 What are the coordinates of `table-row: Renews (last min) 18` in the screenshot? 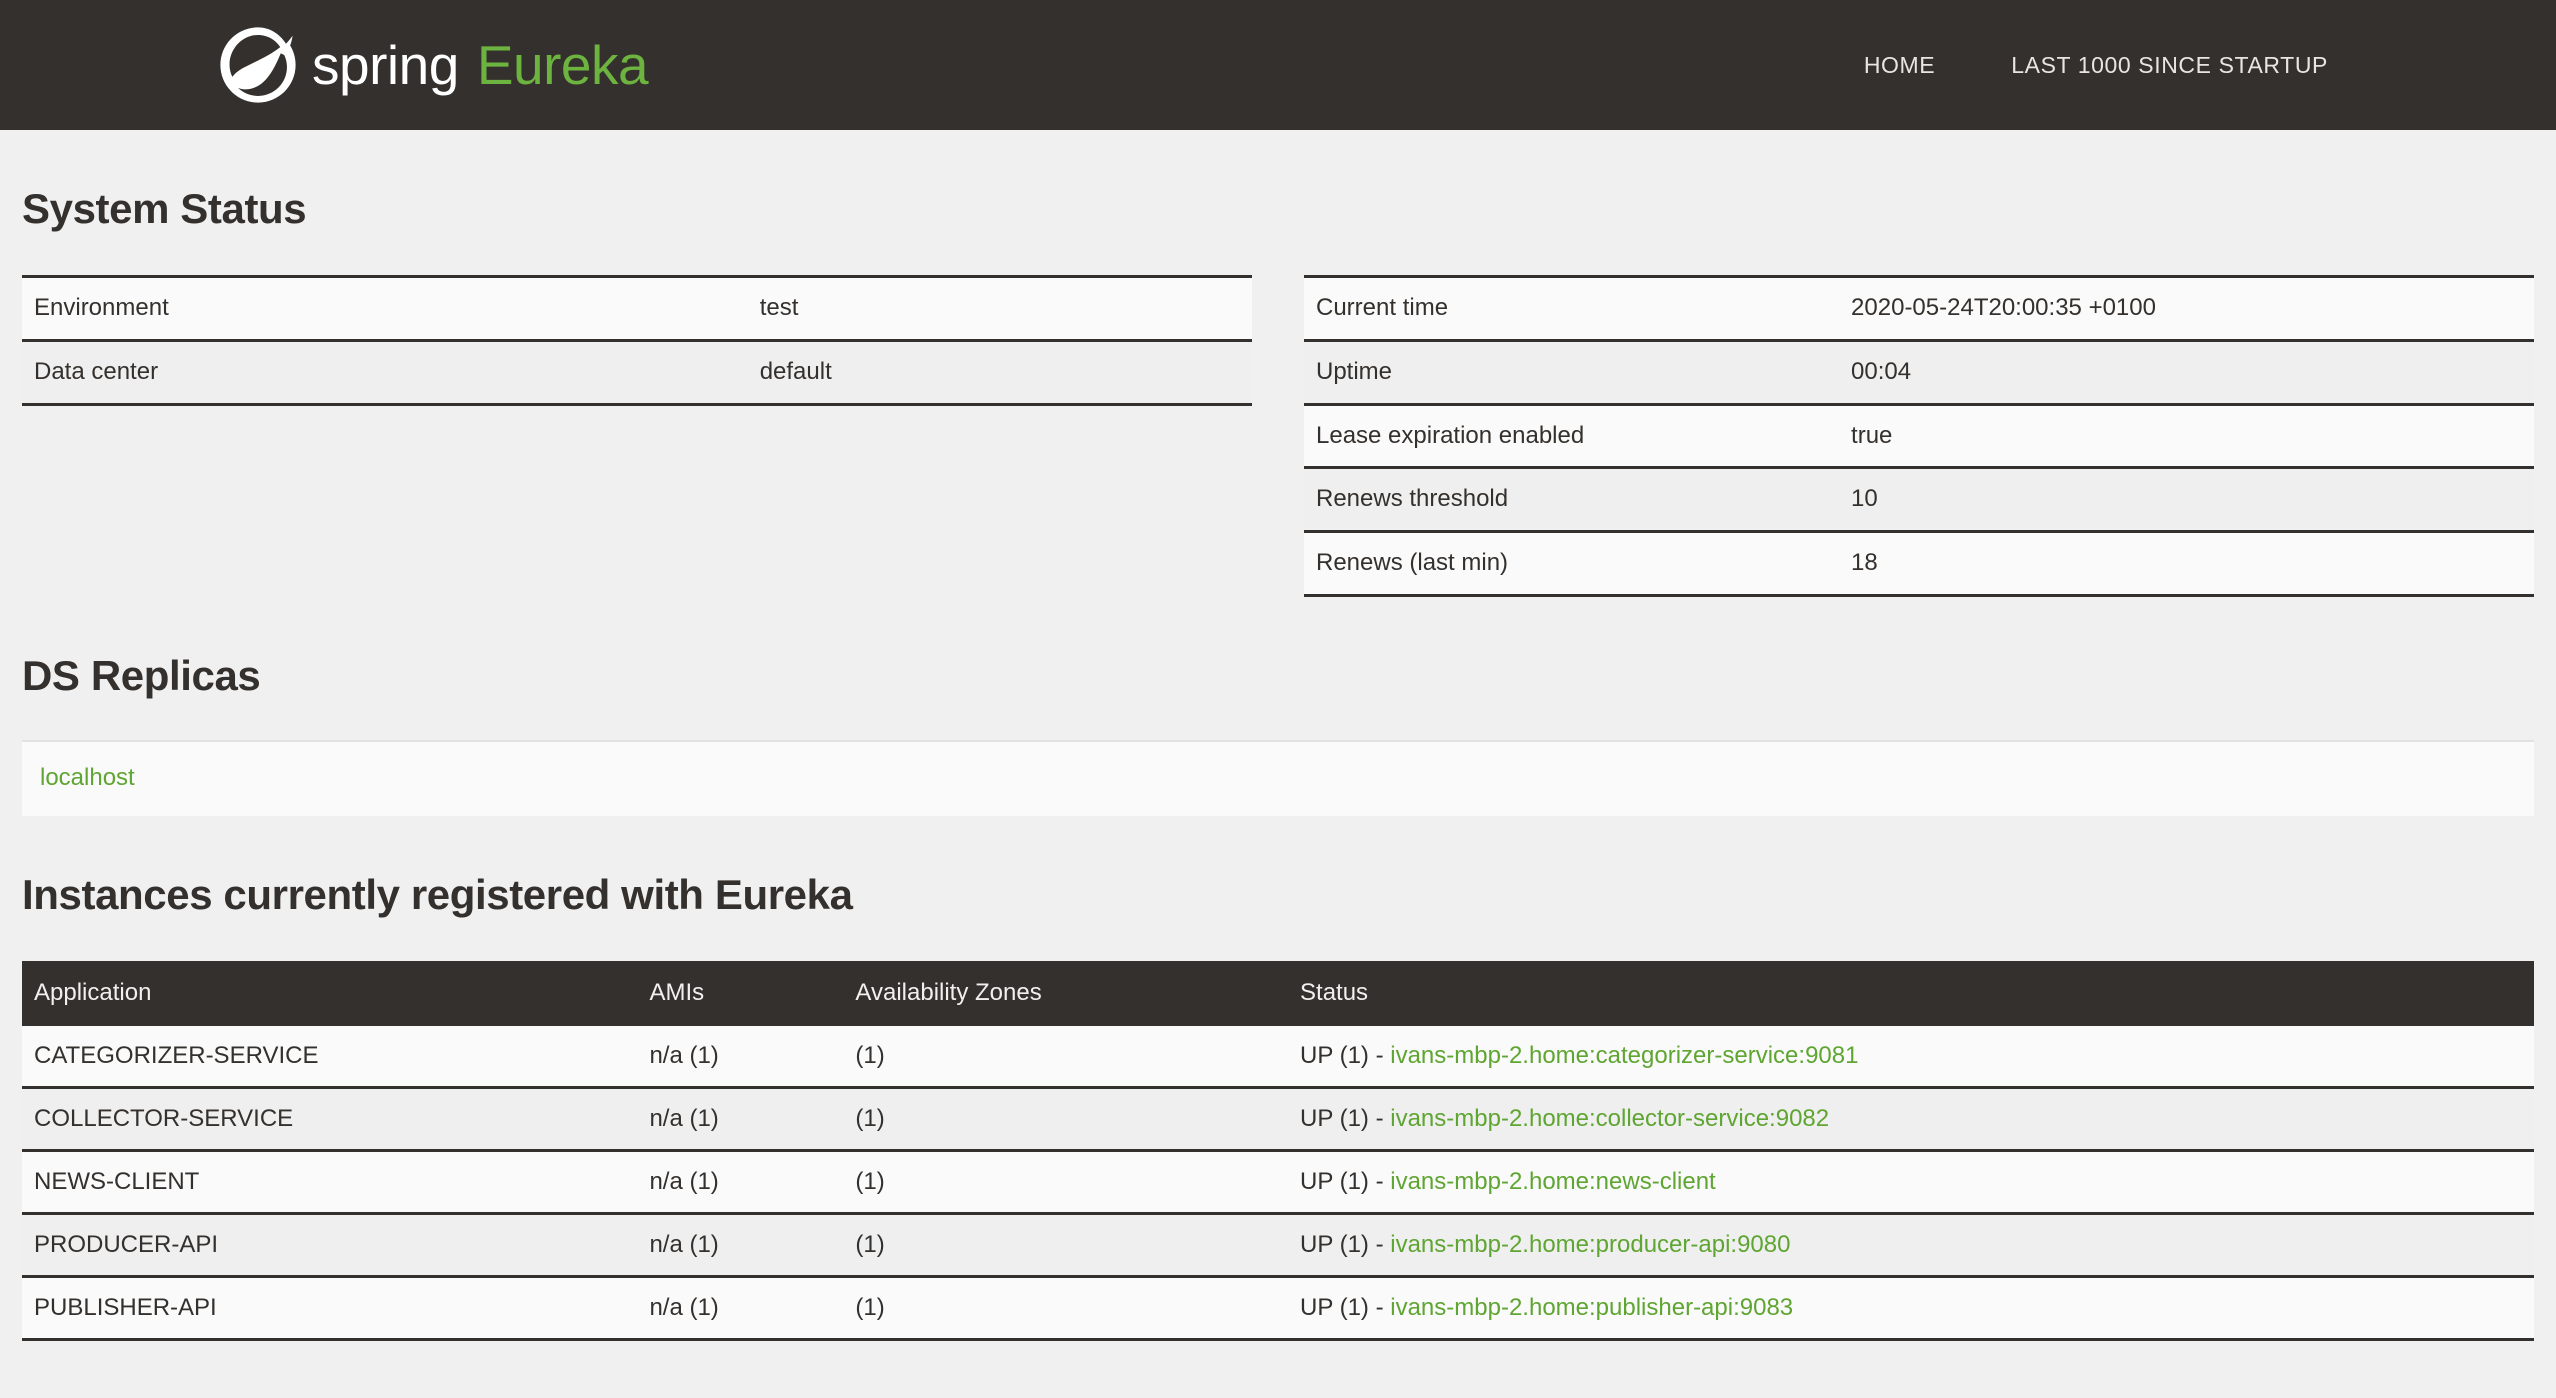 It's located at (1919, 563).